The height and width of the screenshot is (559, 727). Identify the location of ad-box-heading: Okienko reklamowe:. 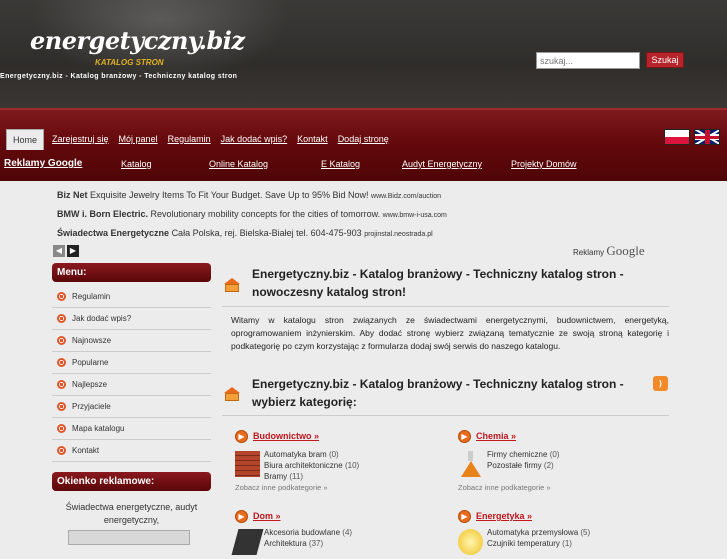
(131, 481).